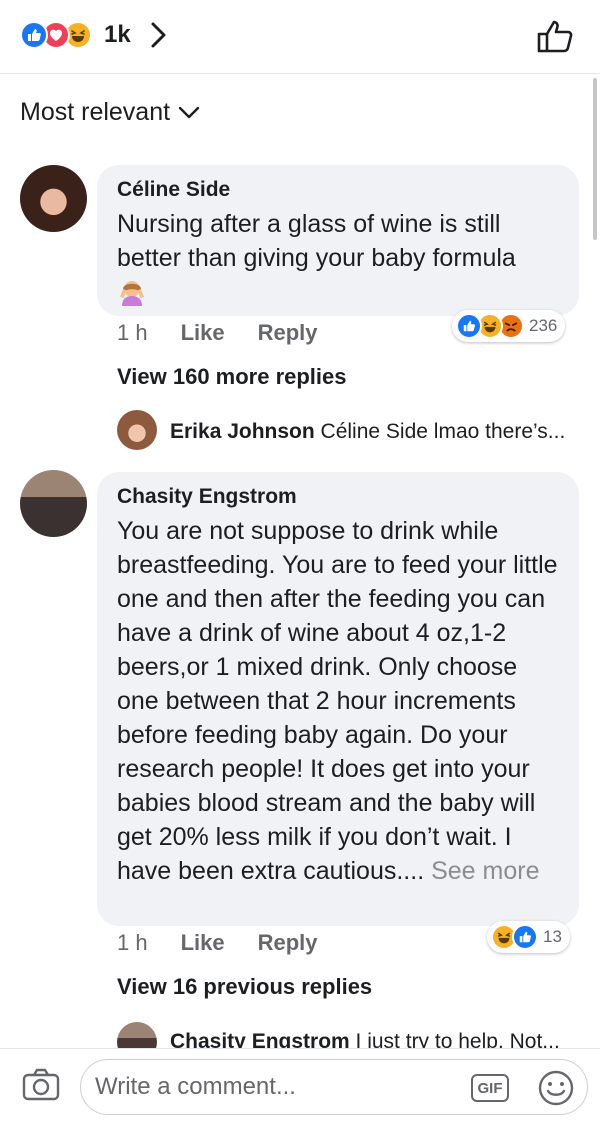  What do you see at coordinates (189, 112) in the screenshot?
I see `chevron-down-icon` at bounding box center [189, 112].